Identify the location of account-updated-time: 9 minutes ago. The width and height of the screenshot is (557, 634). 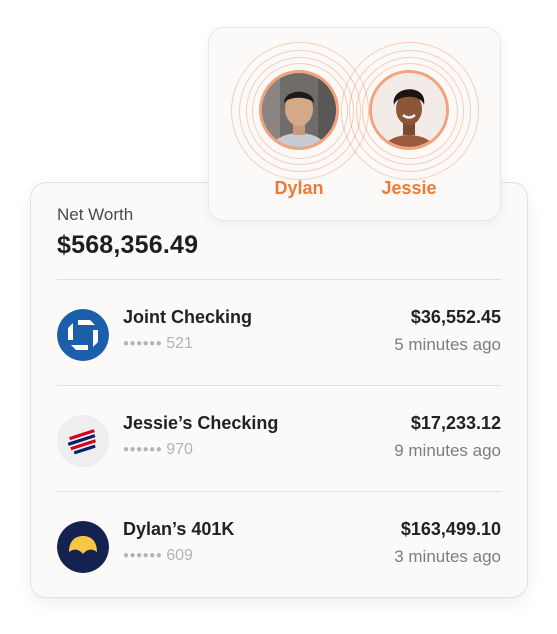
(447, 450).